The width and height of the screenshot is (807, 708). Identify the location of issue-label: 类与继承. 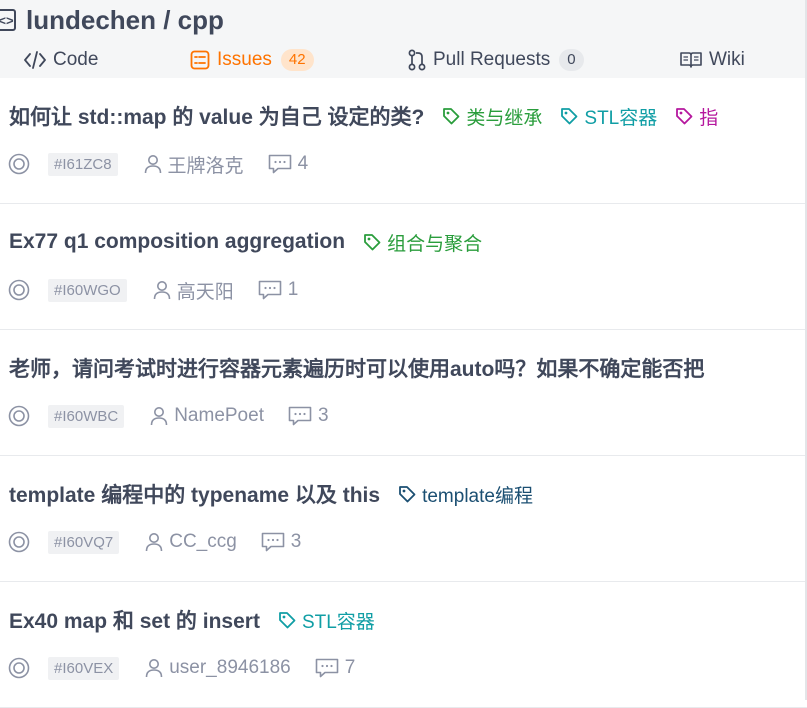
(492, 116).